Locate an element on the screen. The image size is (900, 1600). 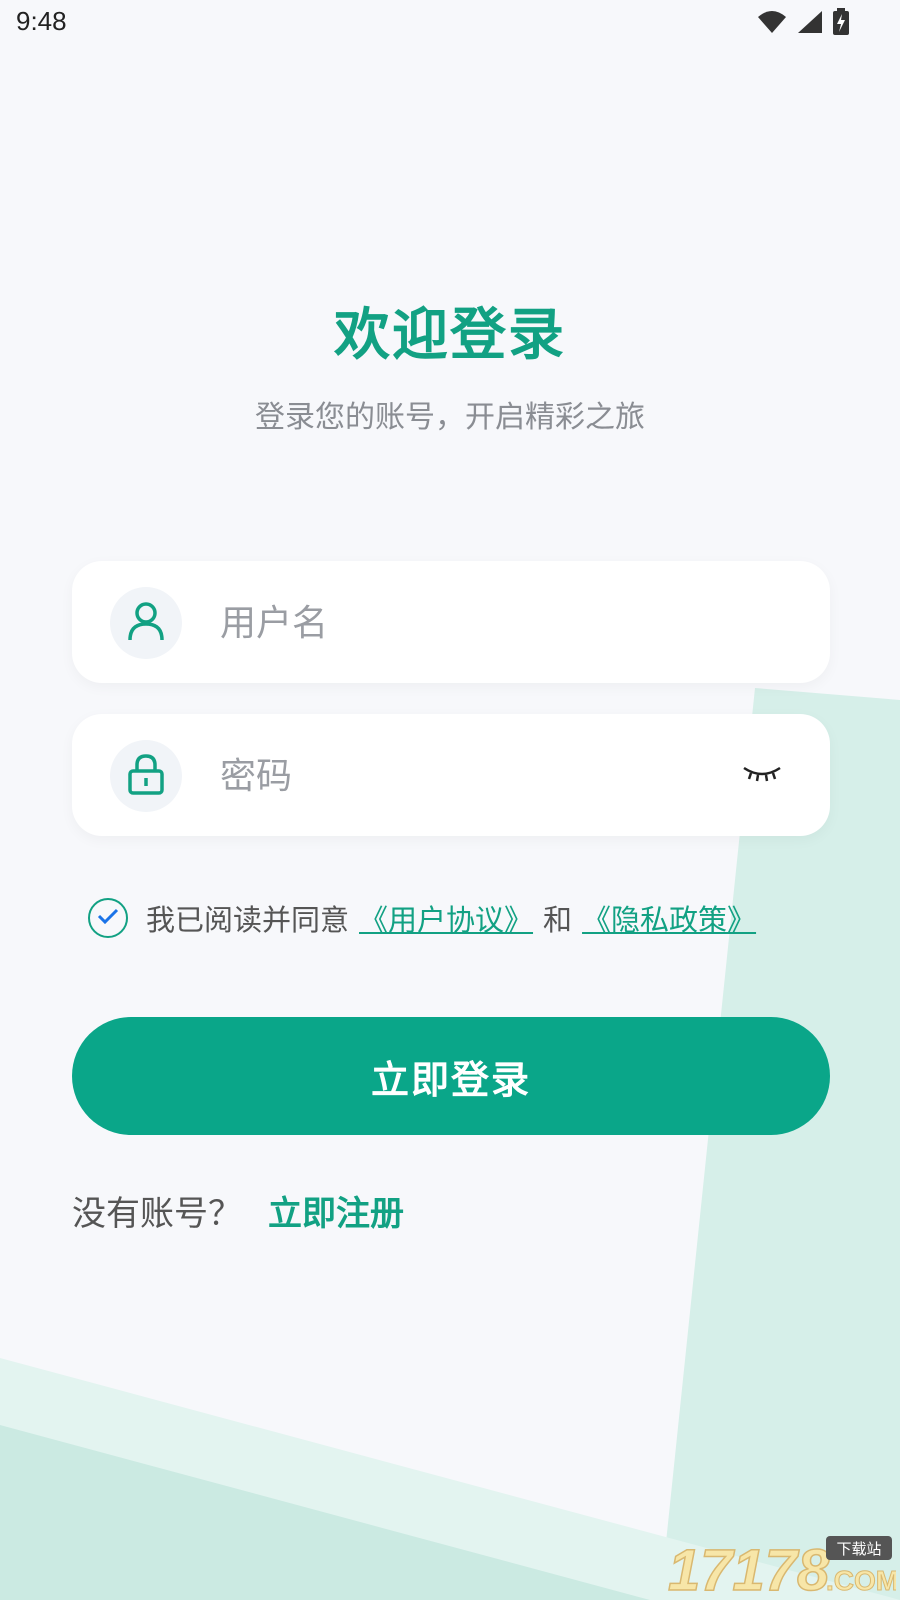
password-input is located at coordinates (480, 776).